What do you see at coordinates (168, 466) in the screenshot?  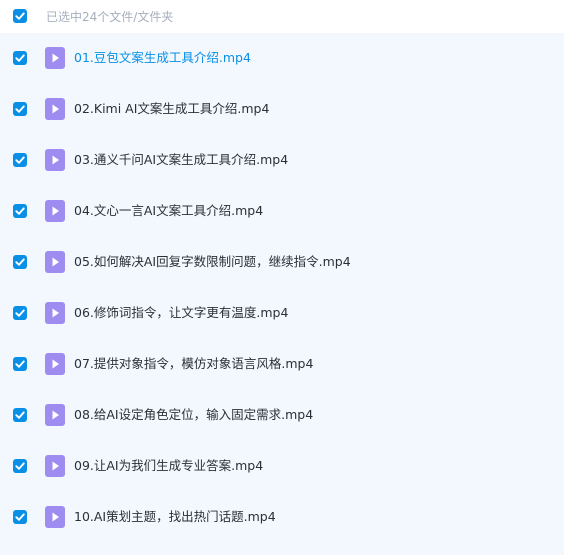 I see `file-name: 09.让AI为我们生成专业答案.mp4` at bounding box center [168, 466].